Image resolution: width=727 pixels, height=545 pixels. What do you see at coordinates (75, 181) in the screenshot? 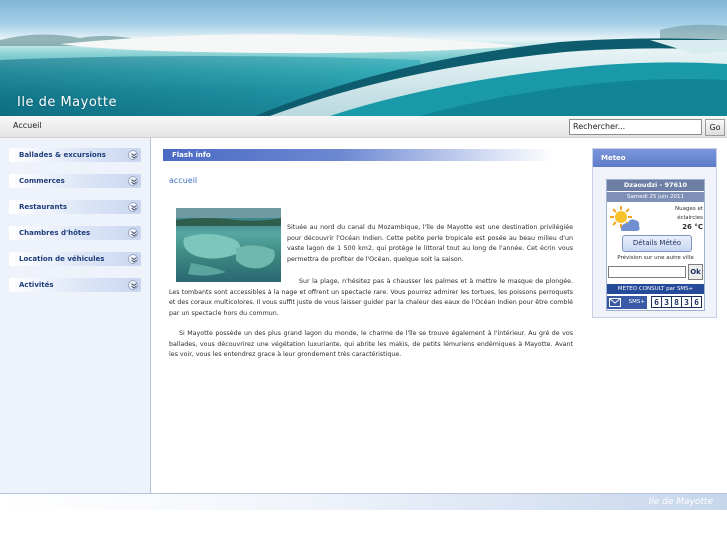
I see `sidebar-item-commerces: Commerces` at bounding box center [75, 181].